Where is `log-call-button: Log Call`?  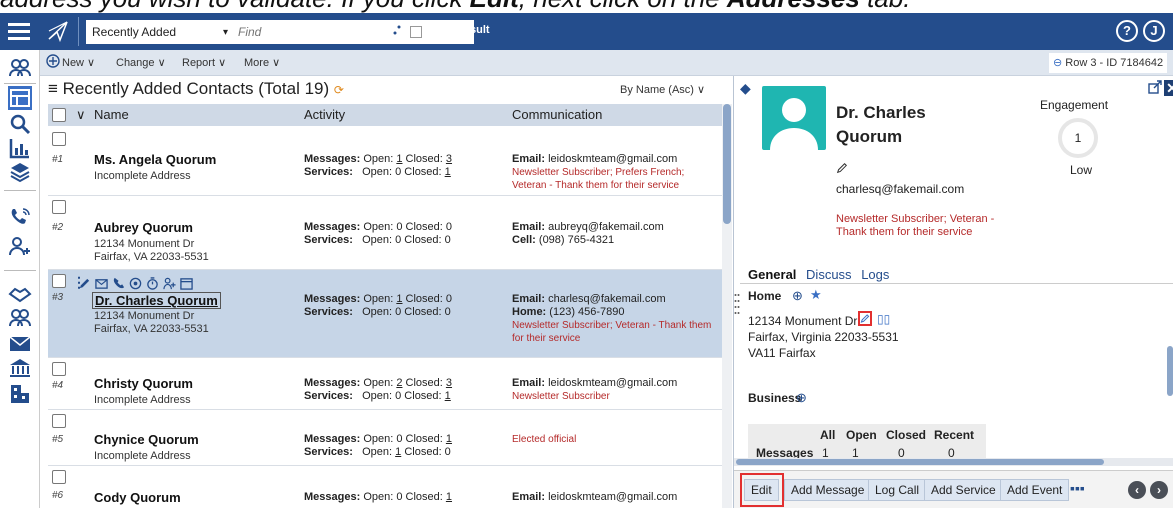 log-call-button: Log Call is located at coordinates (897, 490).